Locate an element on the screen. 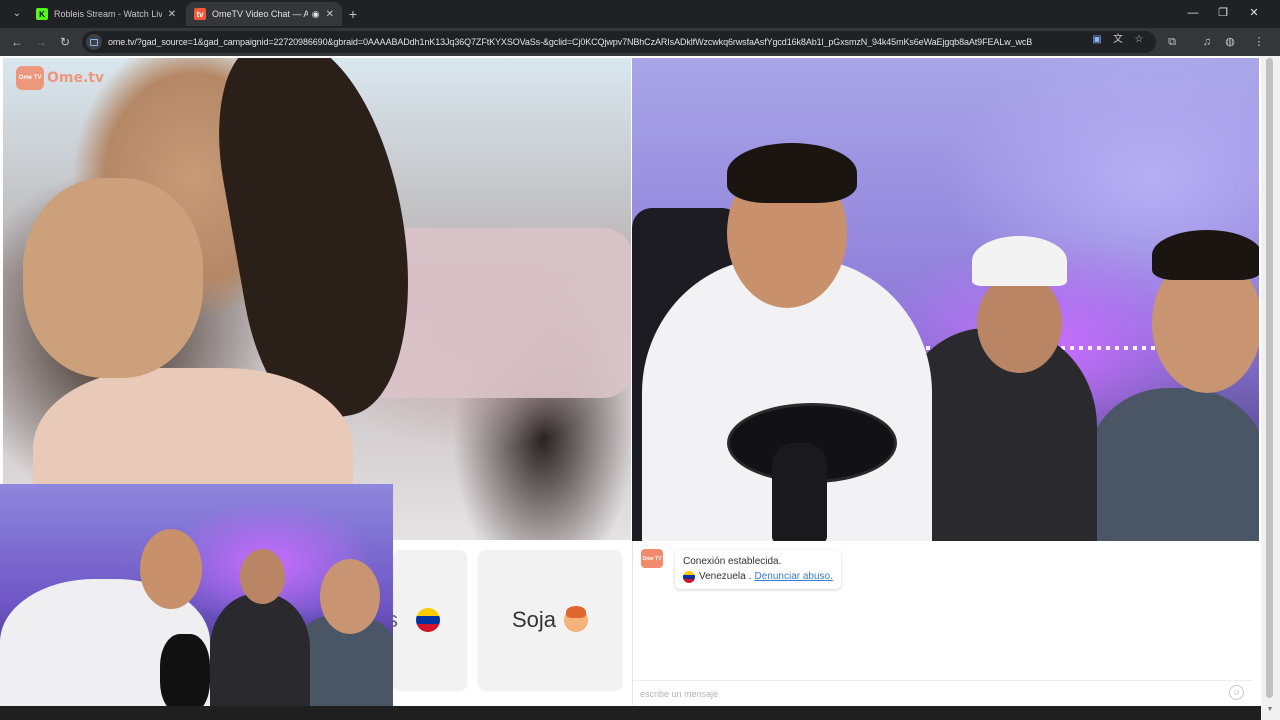 The width and height of the screenshot is (1280, 720). recording-indicator-icon: ◉ is located at coordinates (315, 13).